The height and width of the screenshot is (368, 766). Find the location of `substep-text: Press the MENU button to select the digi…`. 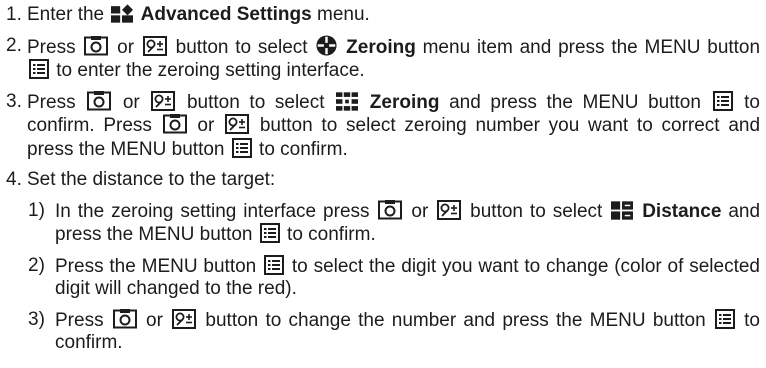

substep-text: Press the MENU button to select the digi… is located at coordinates (407, 277).